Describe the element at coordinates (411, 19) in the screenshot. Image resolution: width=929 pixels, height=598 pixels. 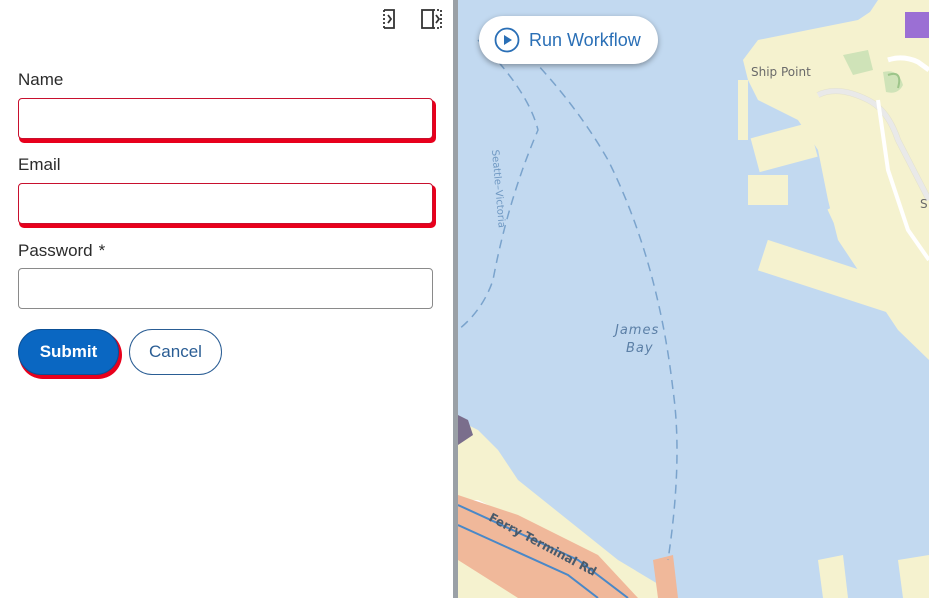
I see `panel-toolbar` at that location.